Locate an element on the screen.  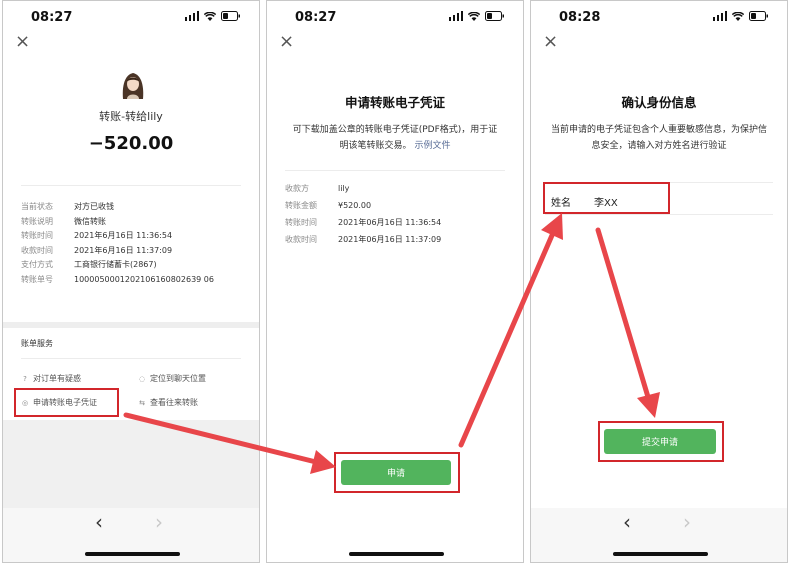
question-icon: ? is located at coordinates (25, 378).